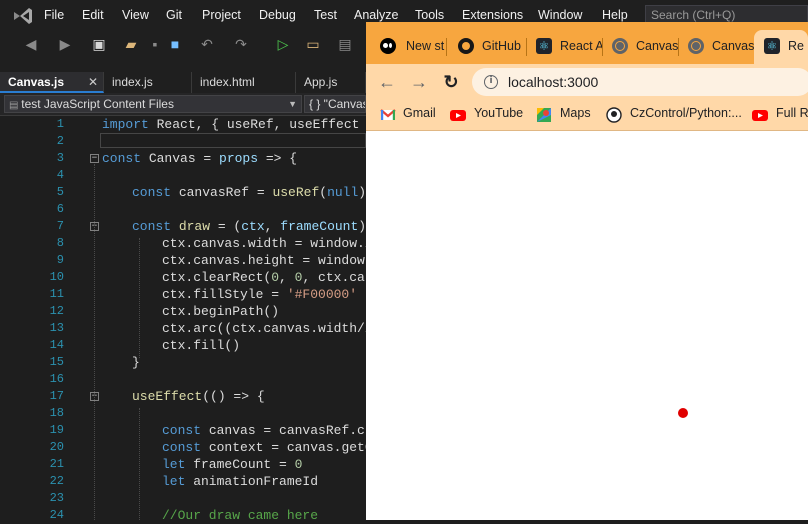 Image resolution: width=808 pixels, height=524 pixels. What do you see at coordinates (544, 46) in the screenshot?
I see `react-icon: ⚛` at bounding box center [544, 46].